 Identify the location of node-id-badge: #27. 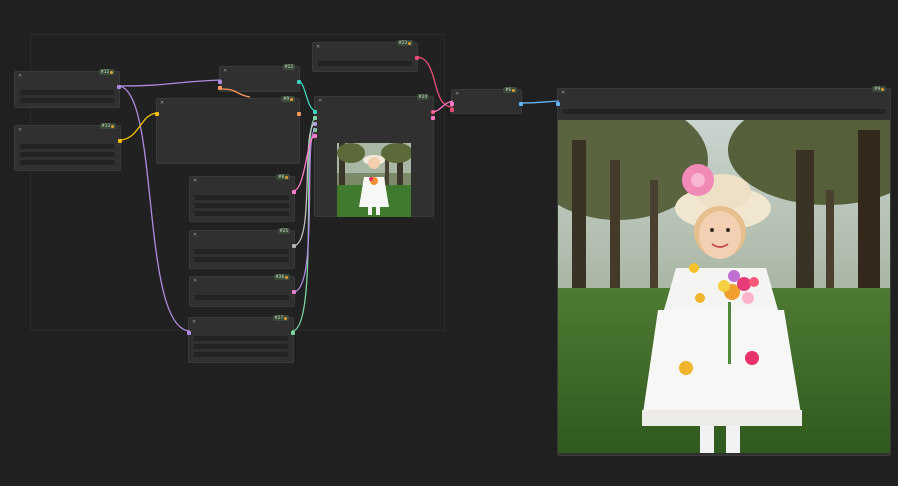
(280, 318).